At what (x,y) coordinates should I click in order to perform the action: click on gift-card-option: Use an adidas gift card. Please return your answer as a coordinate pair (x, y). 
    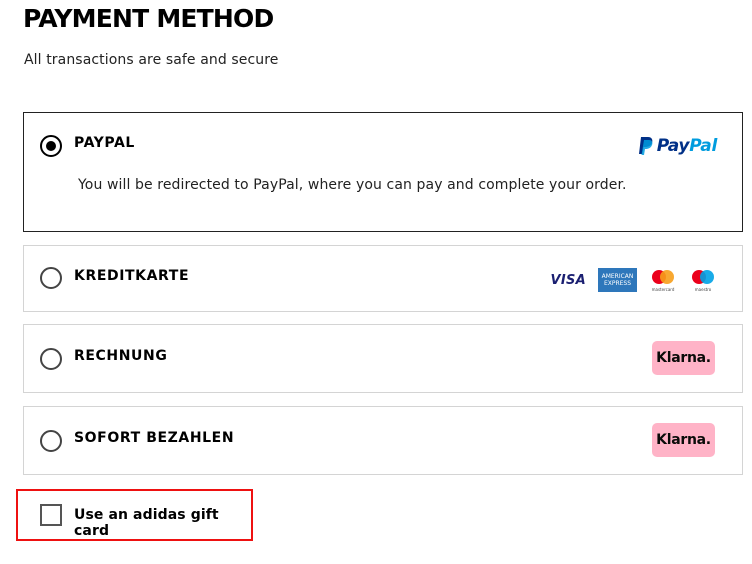
    Looking at the image, I should click on (134, 515).